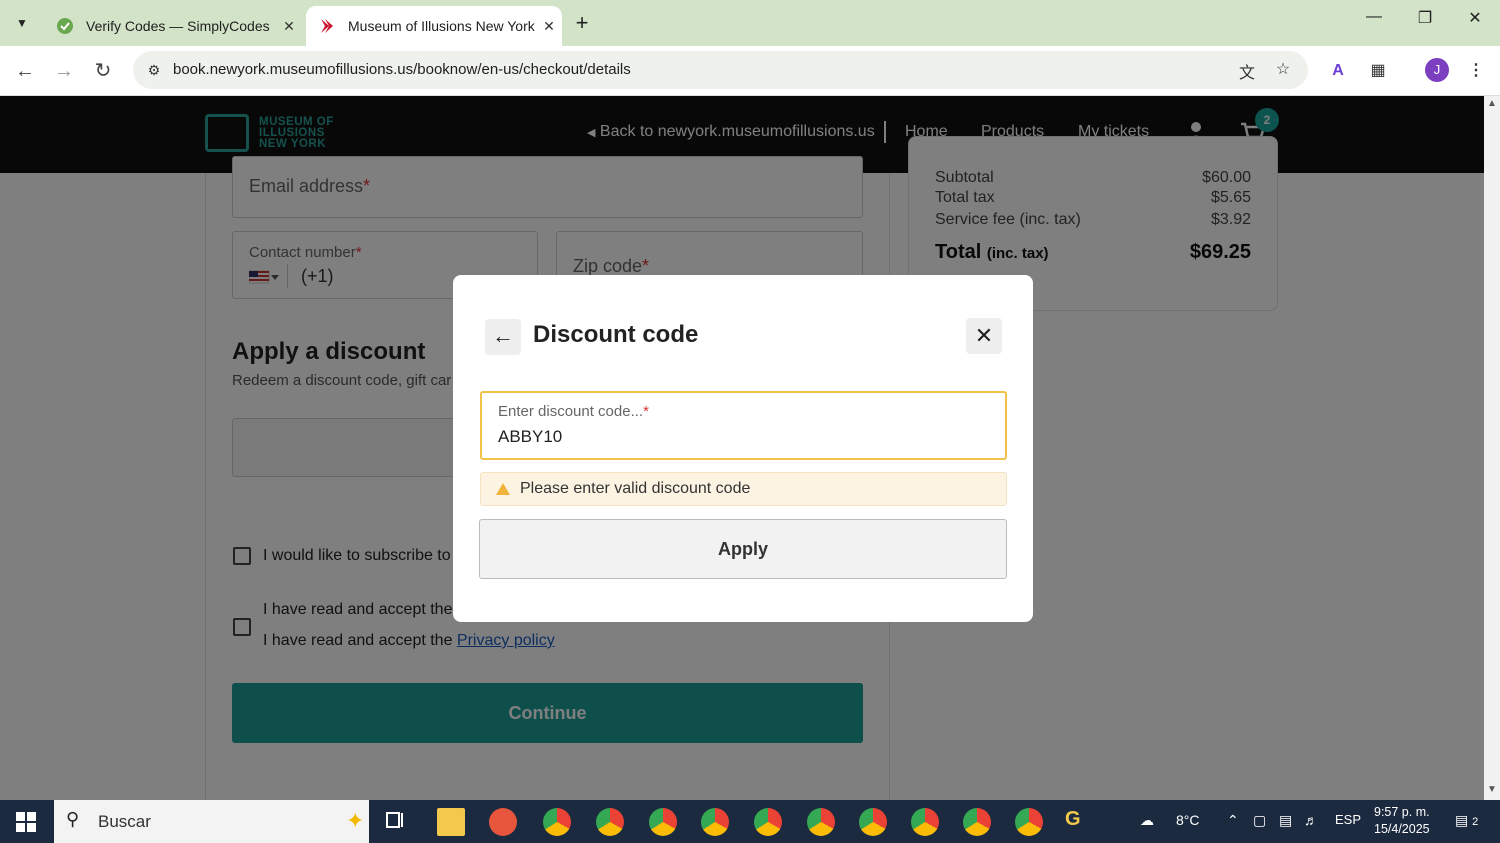  What do you see at coordinates (73, 819) in the screenshot?
I see `search-icon: ⚲` at bounding box center [73, 819].